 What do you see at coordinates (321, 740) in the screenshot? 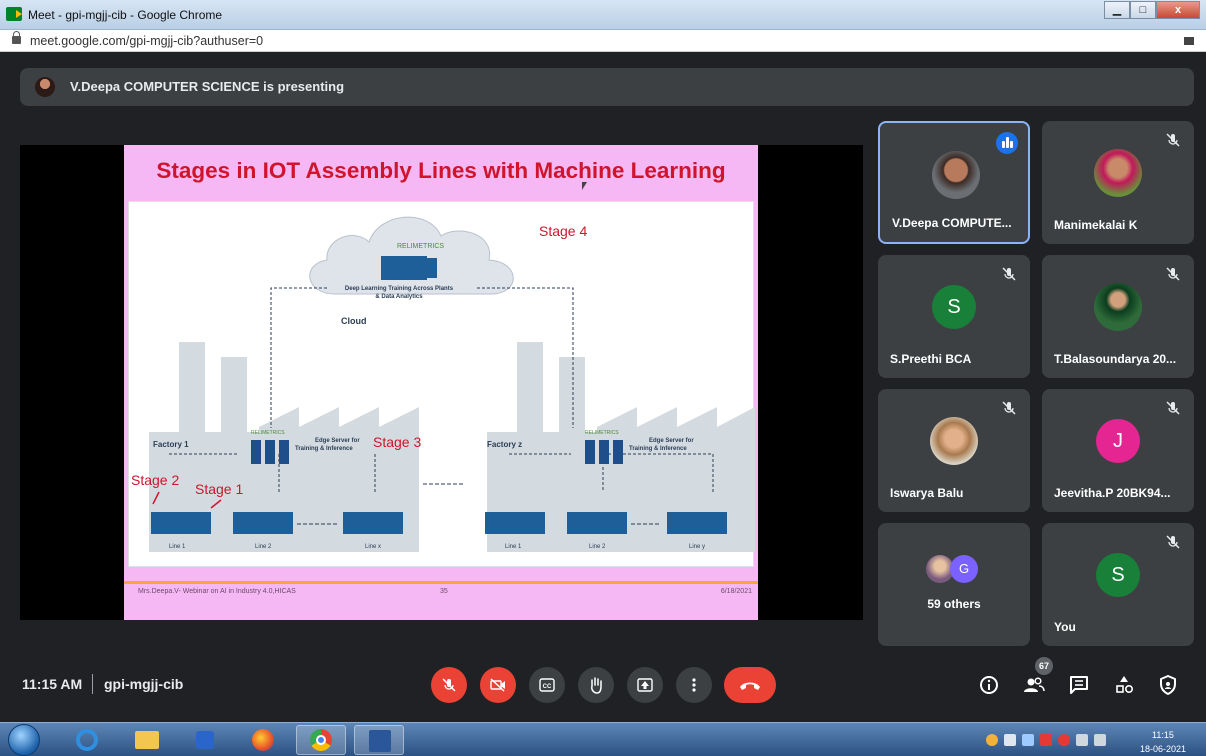
I see `chrome-taskbar-icon` at bounding box center [321, 740].